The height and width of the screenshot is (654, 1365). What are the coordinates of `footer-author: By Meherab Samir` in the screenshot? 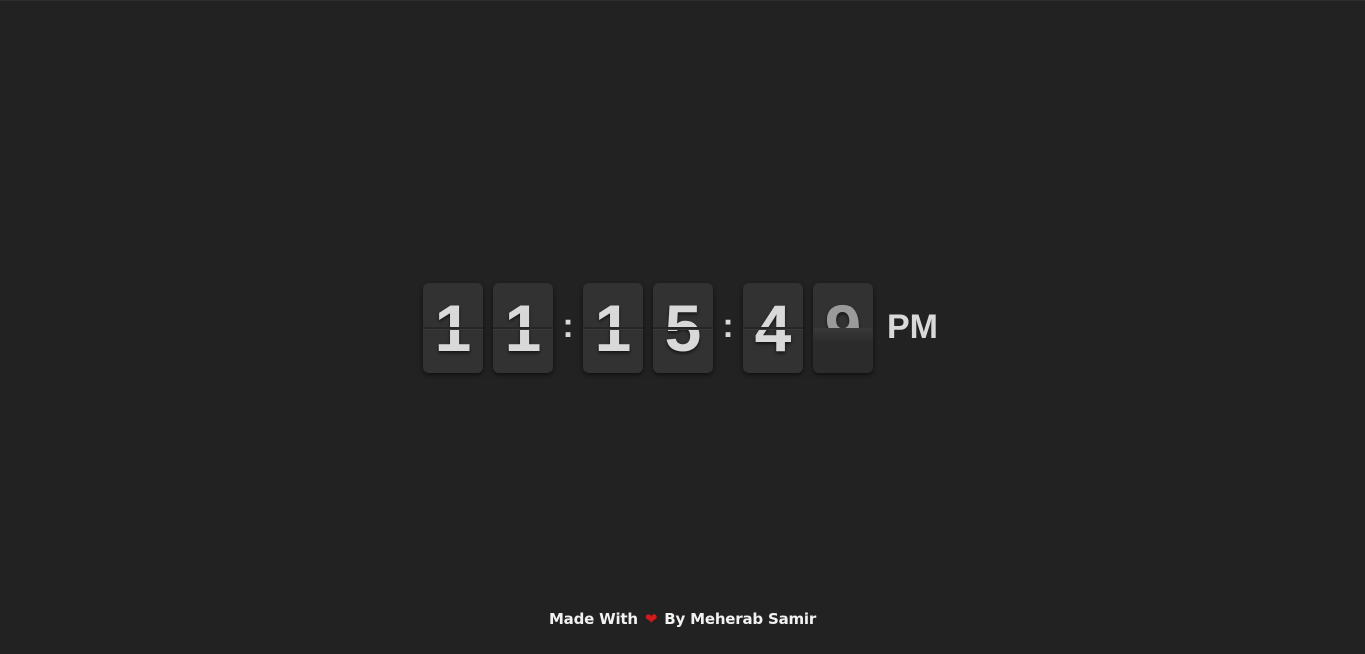 It's located at (740, 619).